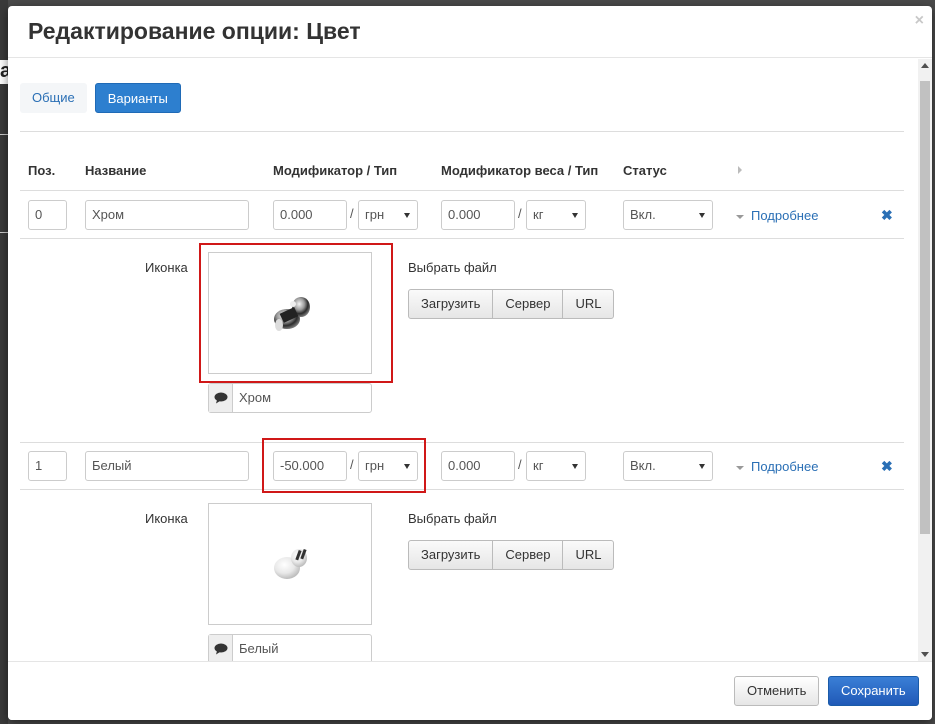  Describe the element at coordinates (470, 690) in the screenshot. I see `dialog-footer: Отменить Сохранить` at that location.